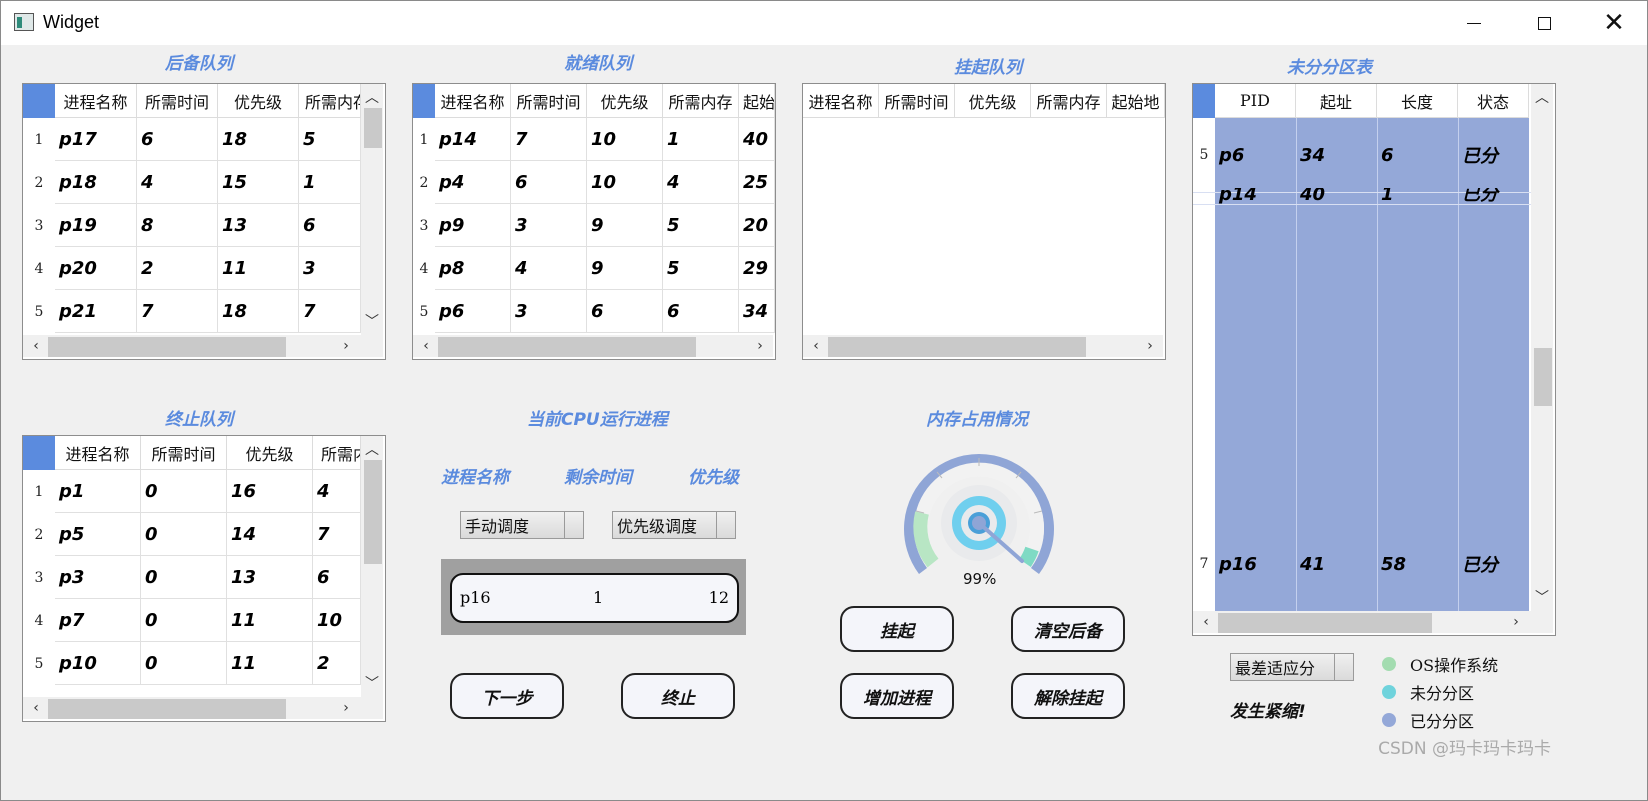  What do you see at coordinates (757, 268) in the screenshot?
I see `table-cell: 29` at bounding box center [757, 268].